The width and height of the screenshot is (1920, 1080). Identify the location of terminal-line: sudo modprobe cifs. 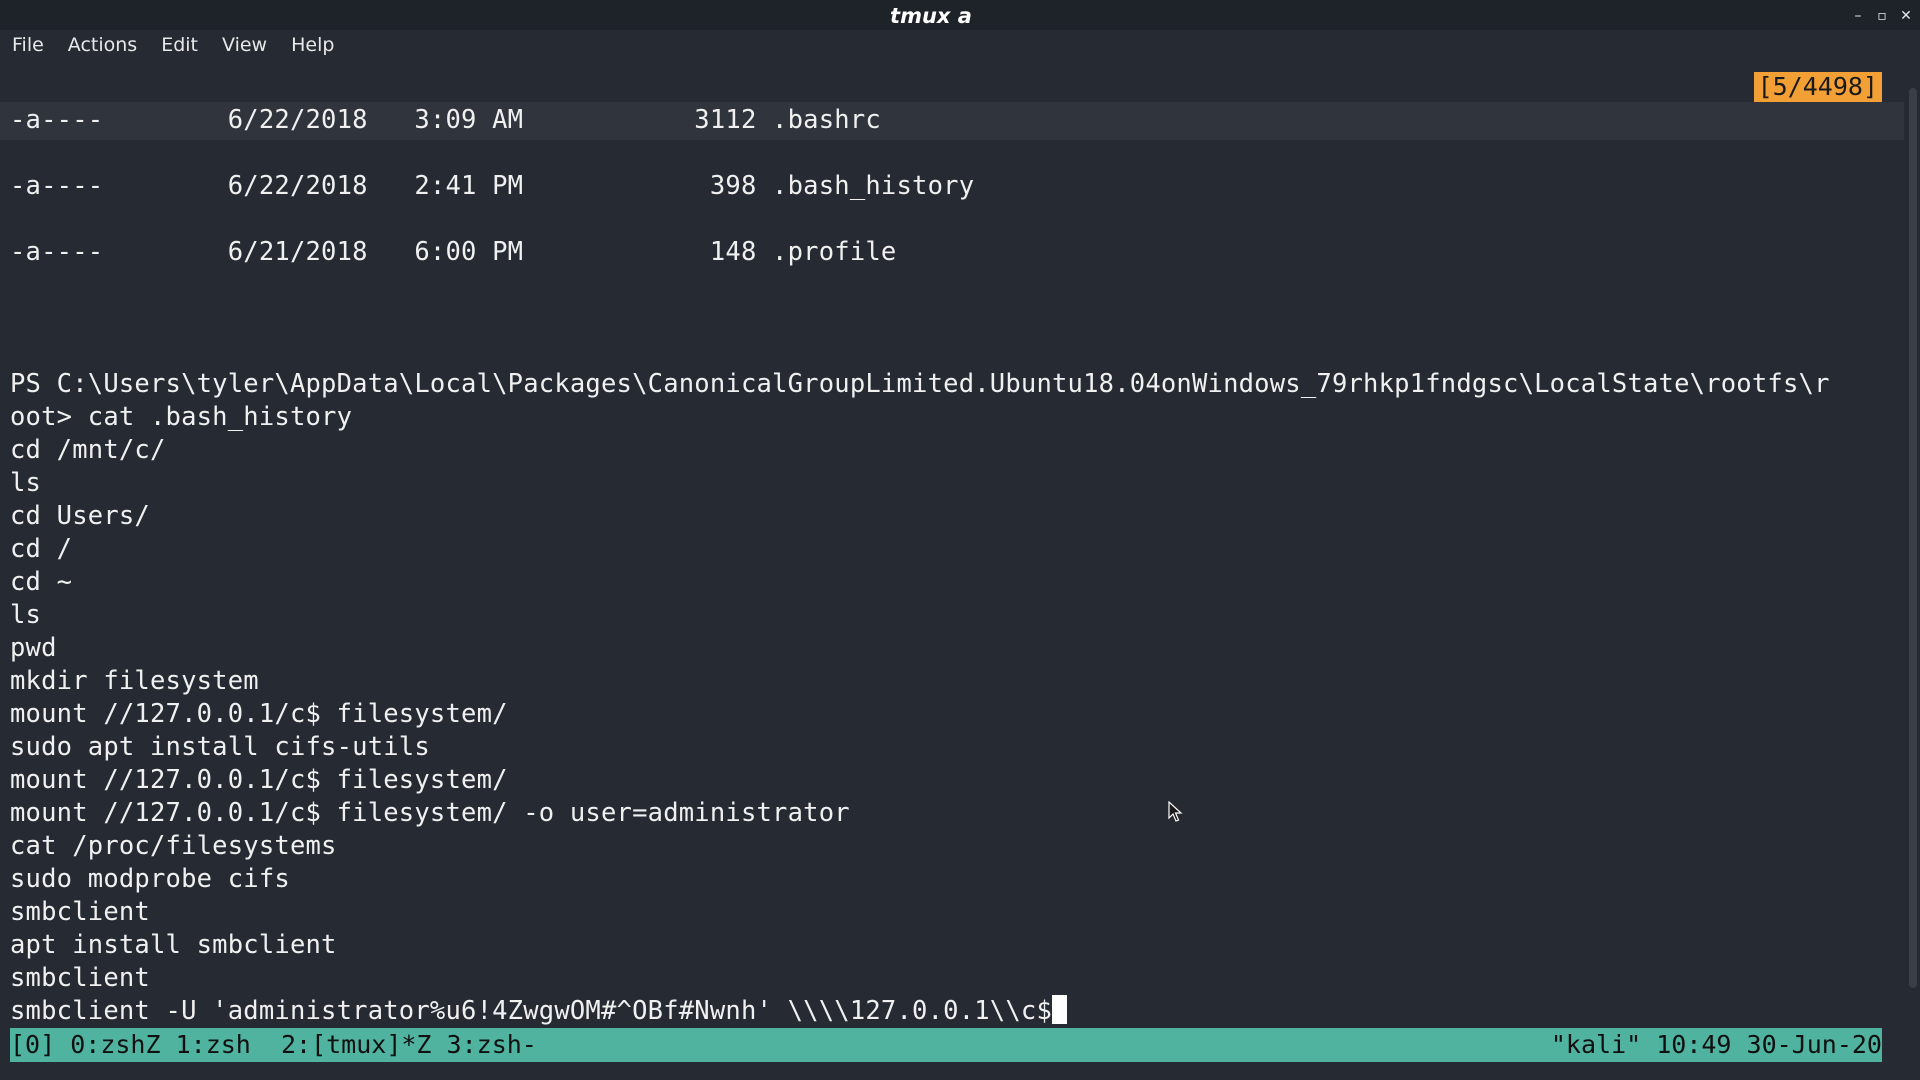
(150, 879).